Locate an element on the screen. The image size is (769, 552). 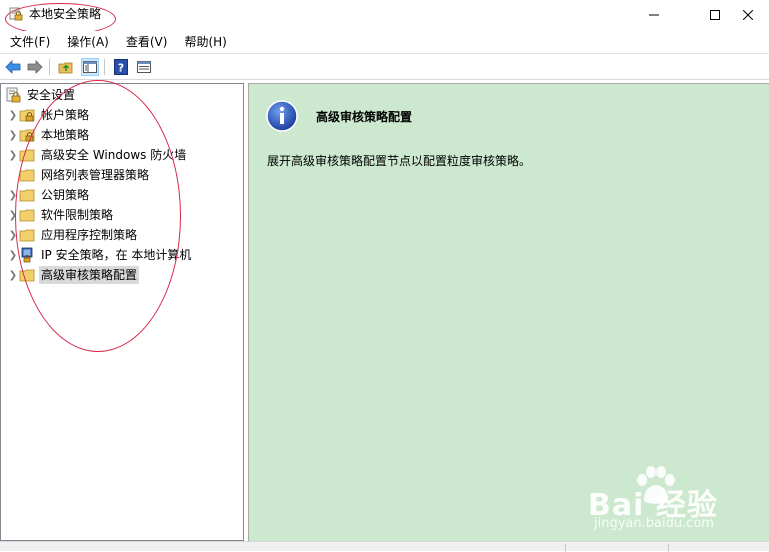
forward-button is located at coordinates (35, 67).